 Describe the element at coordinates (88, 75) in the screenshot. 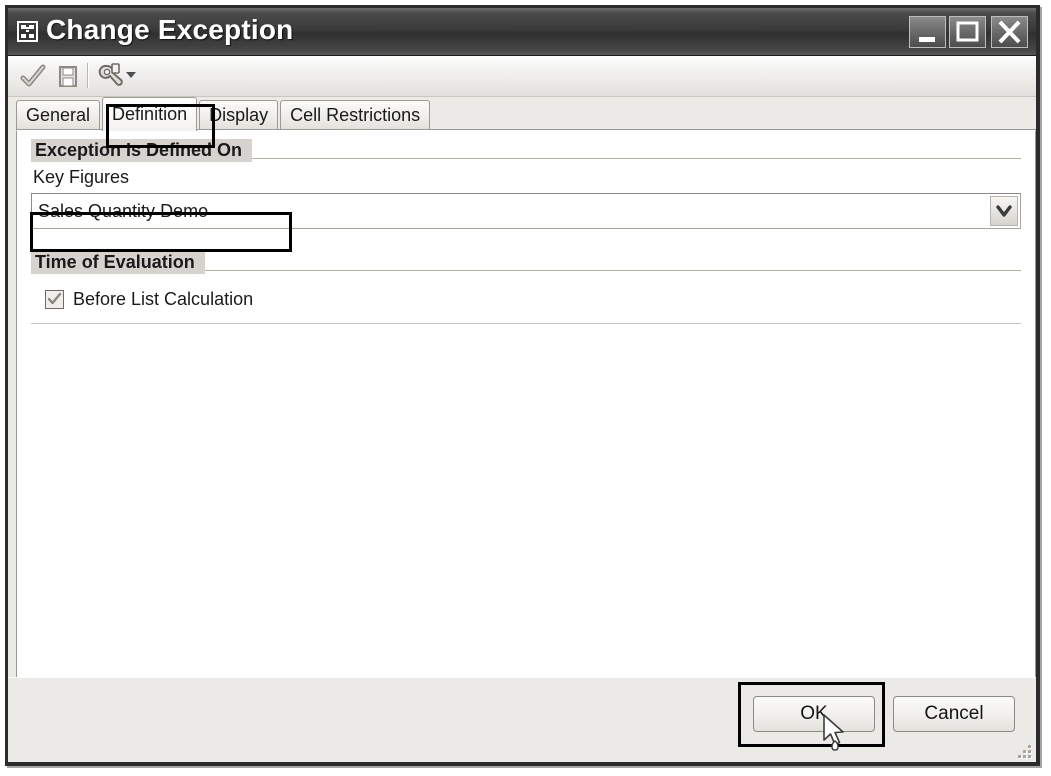

I see `toolbar-separator` at that location.